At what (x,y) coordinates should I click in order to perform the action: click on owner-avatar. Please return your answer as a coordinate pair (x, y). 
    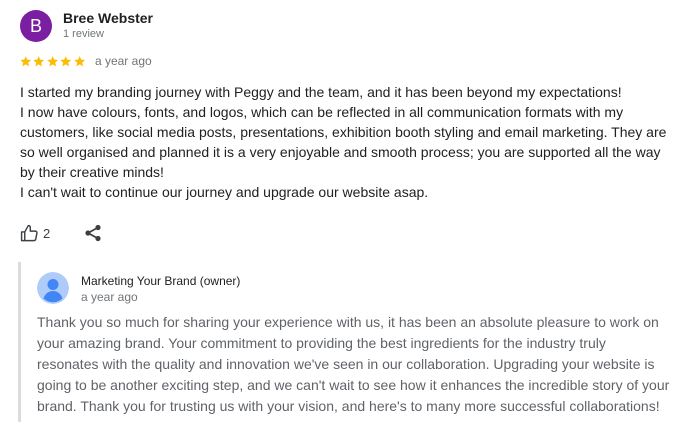
    Looking at the image, I should click on (53, 288).